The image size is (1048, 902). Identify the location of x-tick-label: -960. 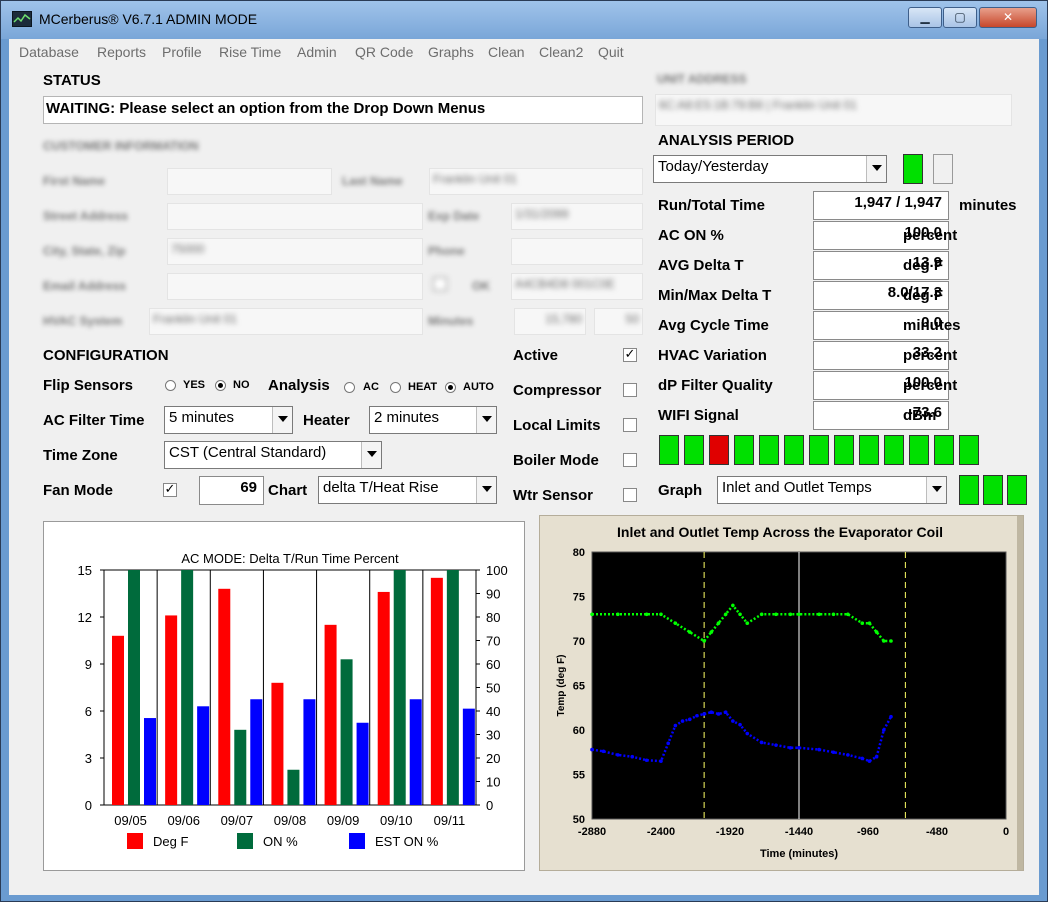
(868, 832).